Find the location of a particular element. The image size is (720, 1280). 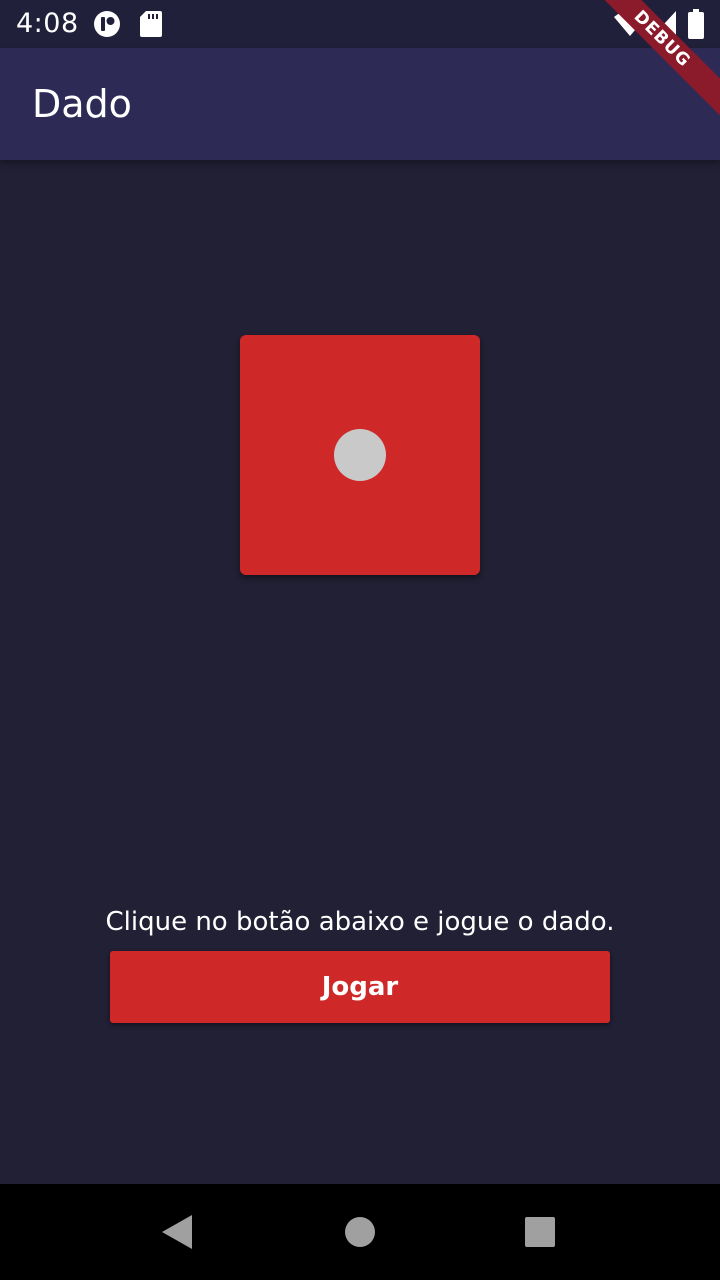

cast-app-icon is located at coordinates (107, 24).